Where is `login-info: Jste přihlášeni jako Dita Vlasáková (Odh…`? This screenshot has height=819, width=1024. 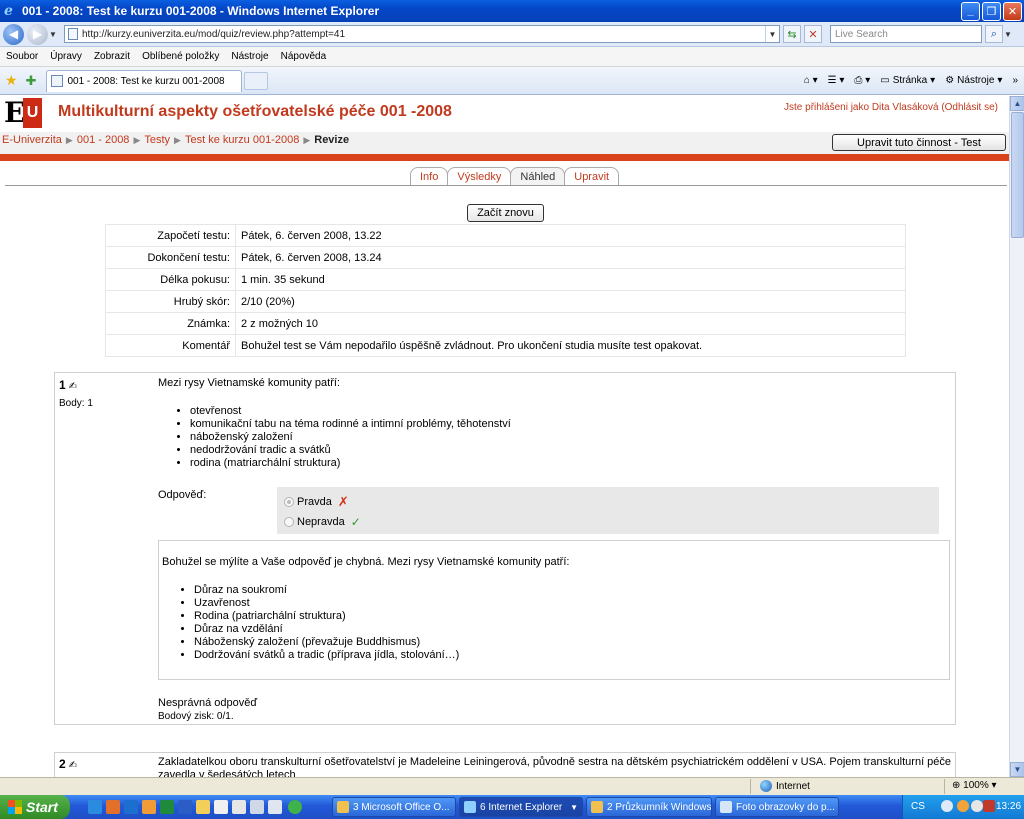 login-info: Jste přihlášeni jako Dita Vlasáková (Odh… is located at coordinates (891, 107).